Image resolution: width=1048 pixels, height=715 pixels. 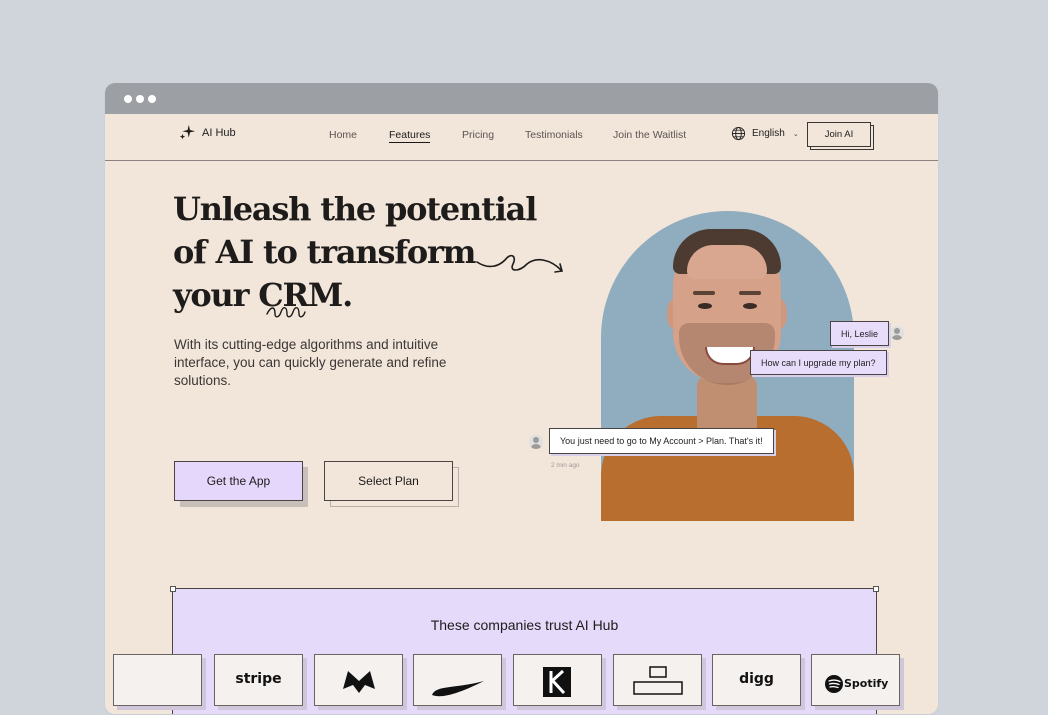 What do you see at coordinates (897, 333) in the screenshot?
I see `user-avatar-icon` at bounding box center [897, 333].